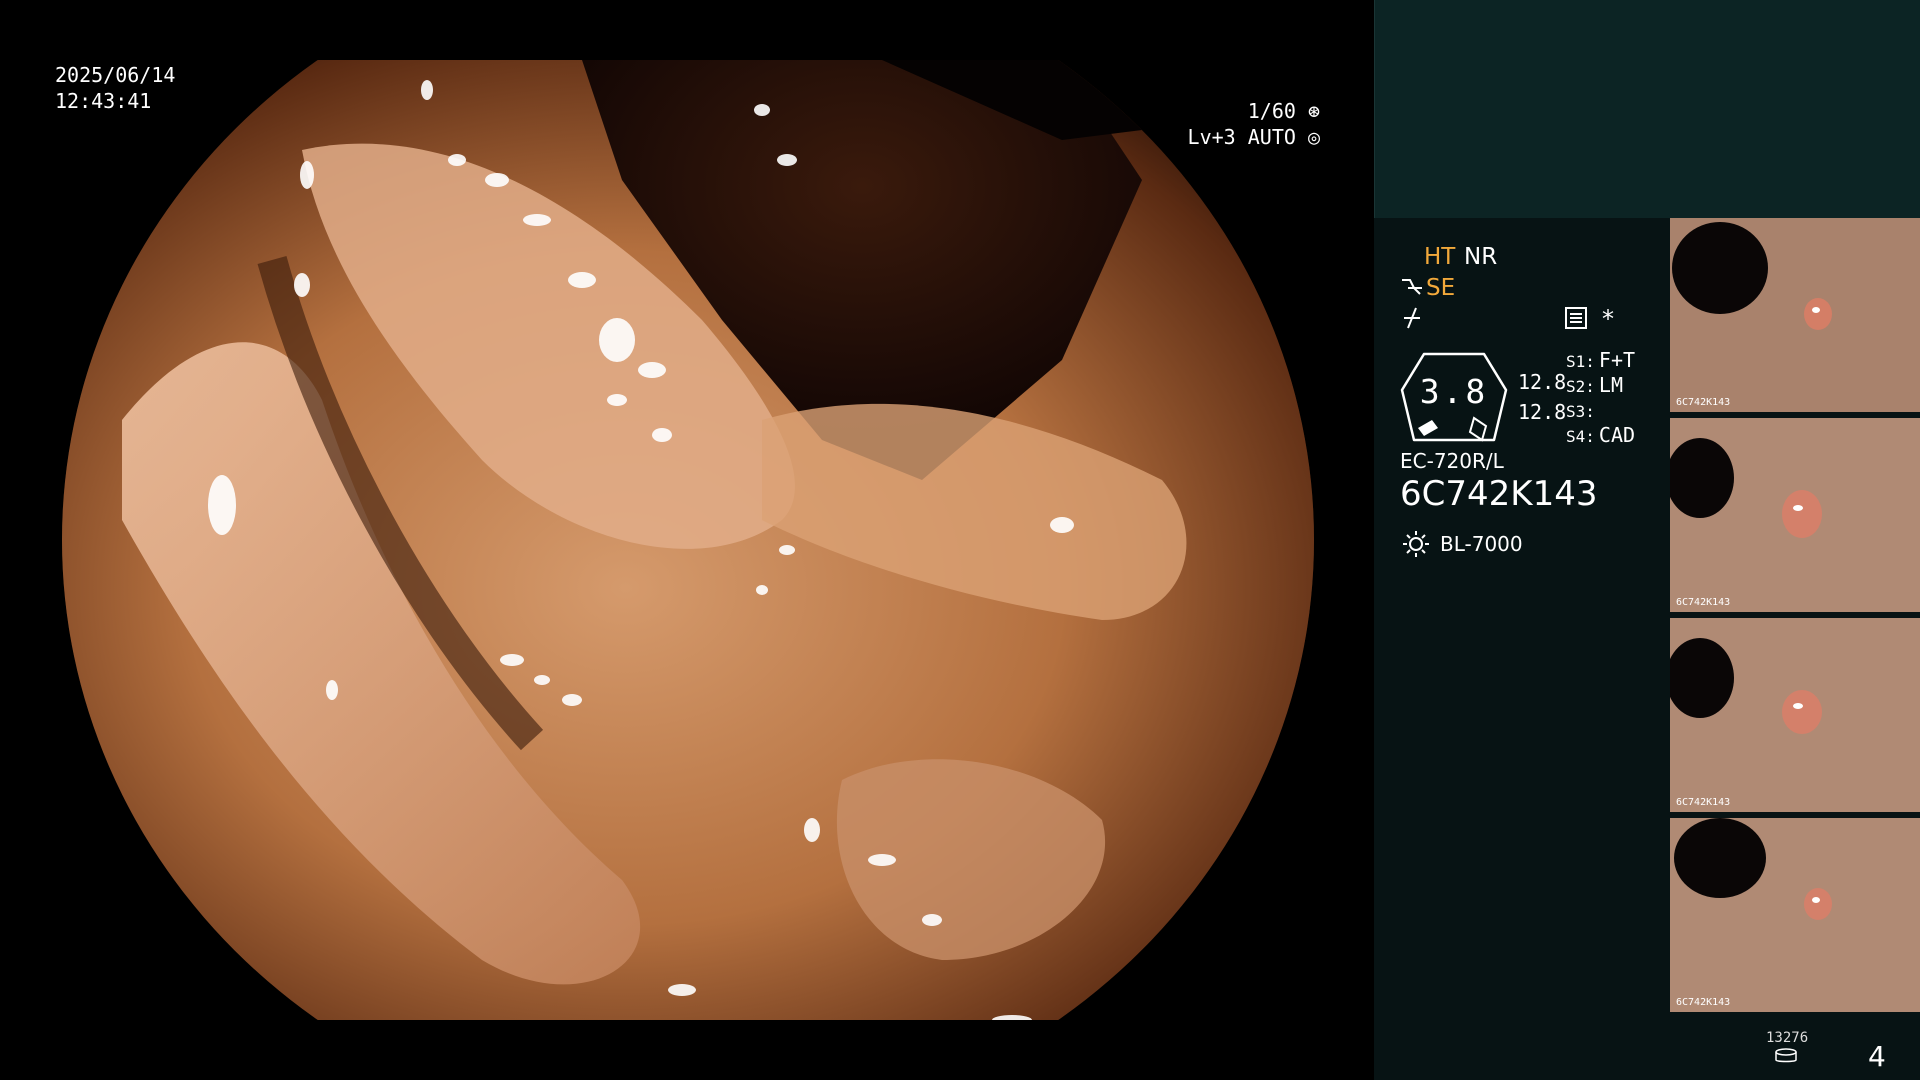 Image resolution: width=1920 pixels, height=1080 pixels. I want to click on iris-level-text: Lv+3 AUTO, so click(1241, 137).